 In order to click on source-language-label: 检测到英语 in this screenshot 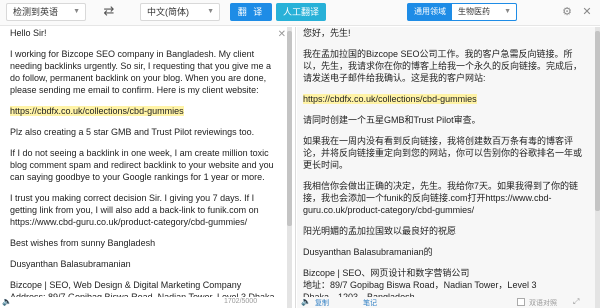, I will do `click(36, 12)`.